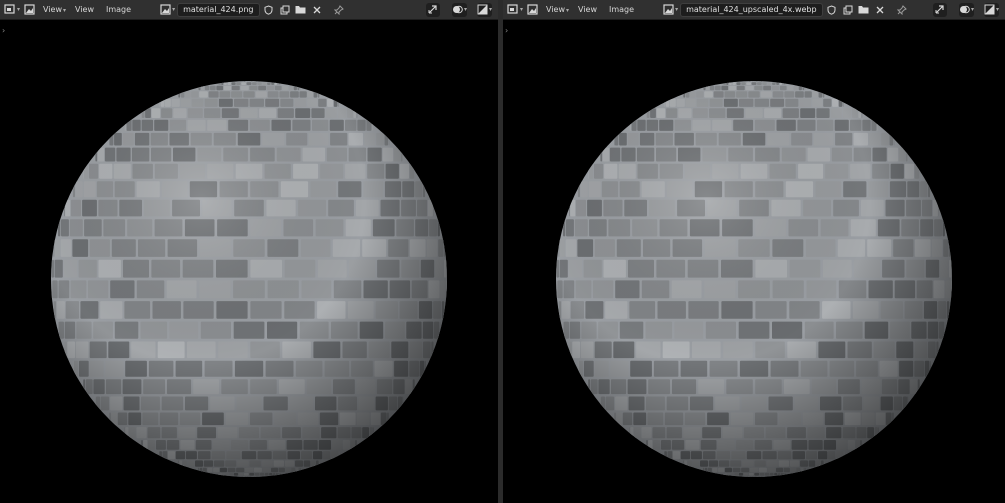 Image resolution: width=1005 pixels, height=503 pixels. What do you see at coordinates (218, 9) in the screenshot?
I see `image-name-field: material_424.png` at bounding box center [218, 9].